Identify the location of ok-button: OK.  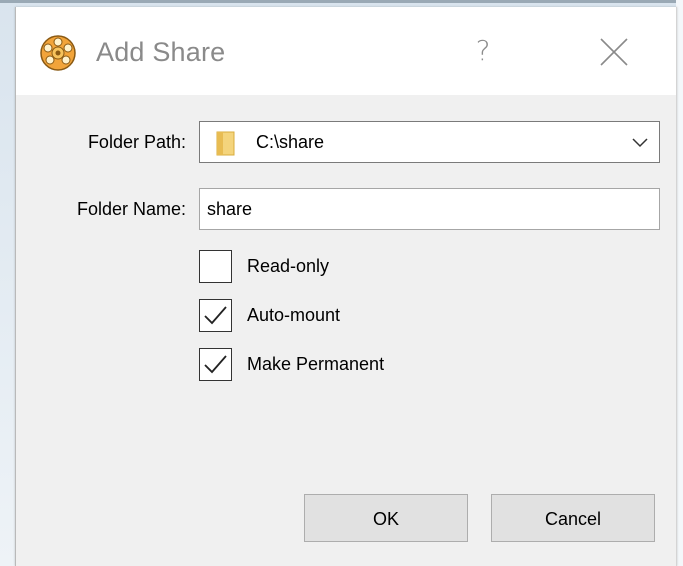
(386, 518).